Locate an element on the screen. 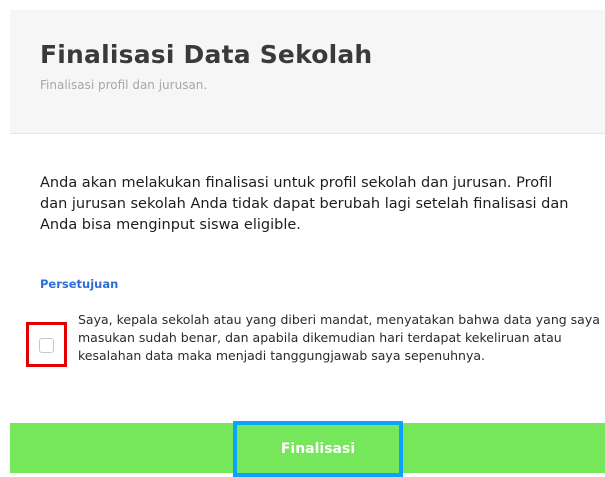 The width and height of the screenshot is (605, 477). page-subtitle: Finalisasi profil dan jurusan. is located at coordinates (124, 85).